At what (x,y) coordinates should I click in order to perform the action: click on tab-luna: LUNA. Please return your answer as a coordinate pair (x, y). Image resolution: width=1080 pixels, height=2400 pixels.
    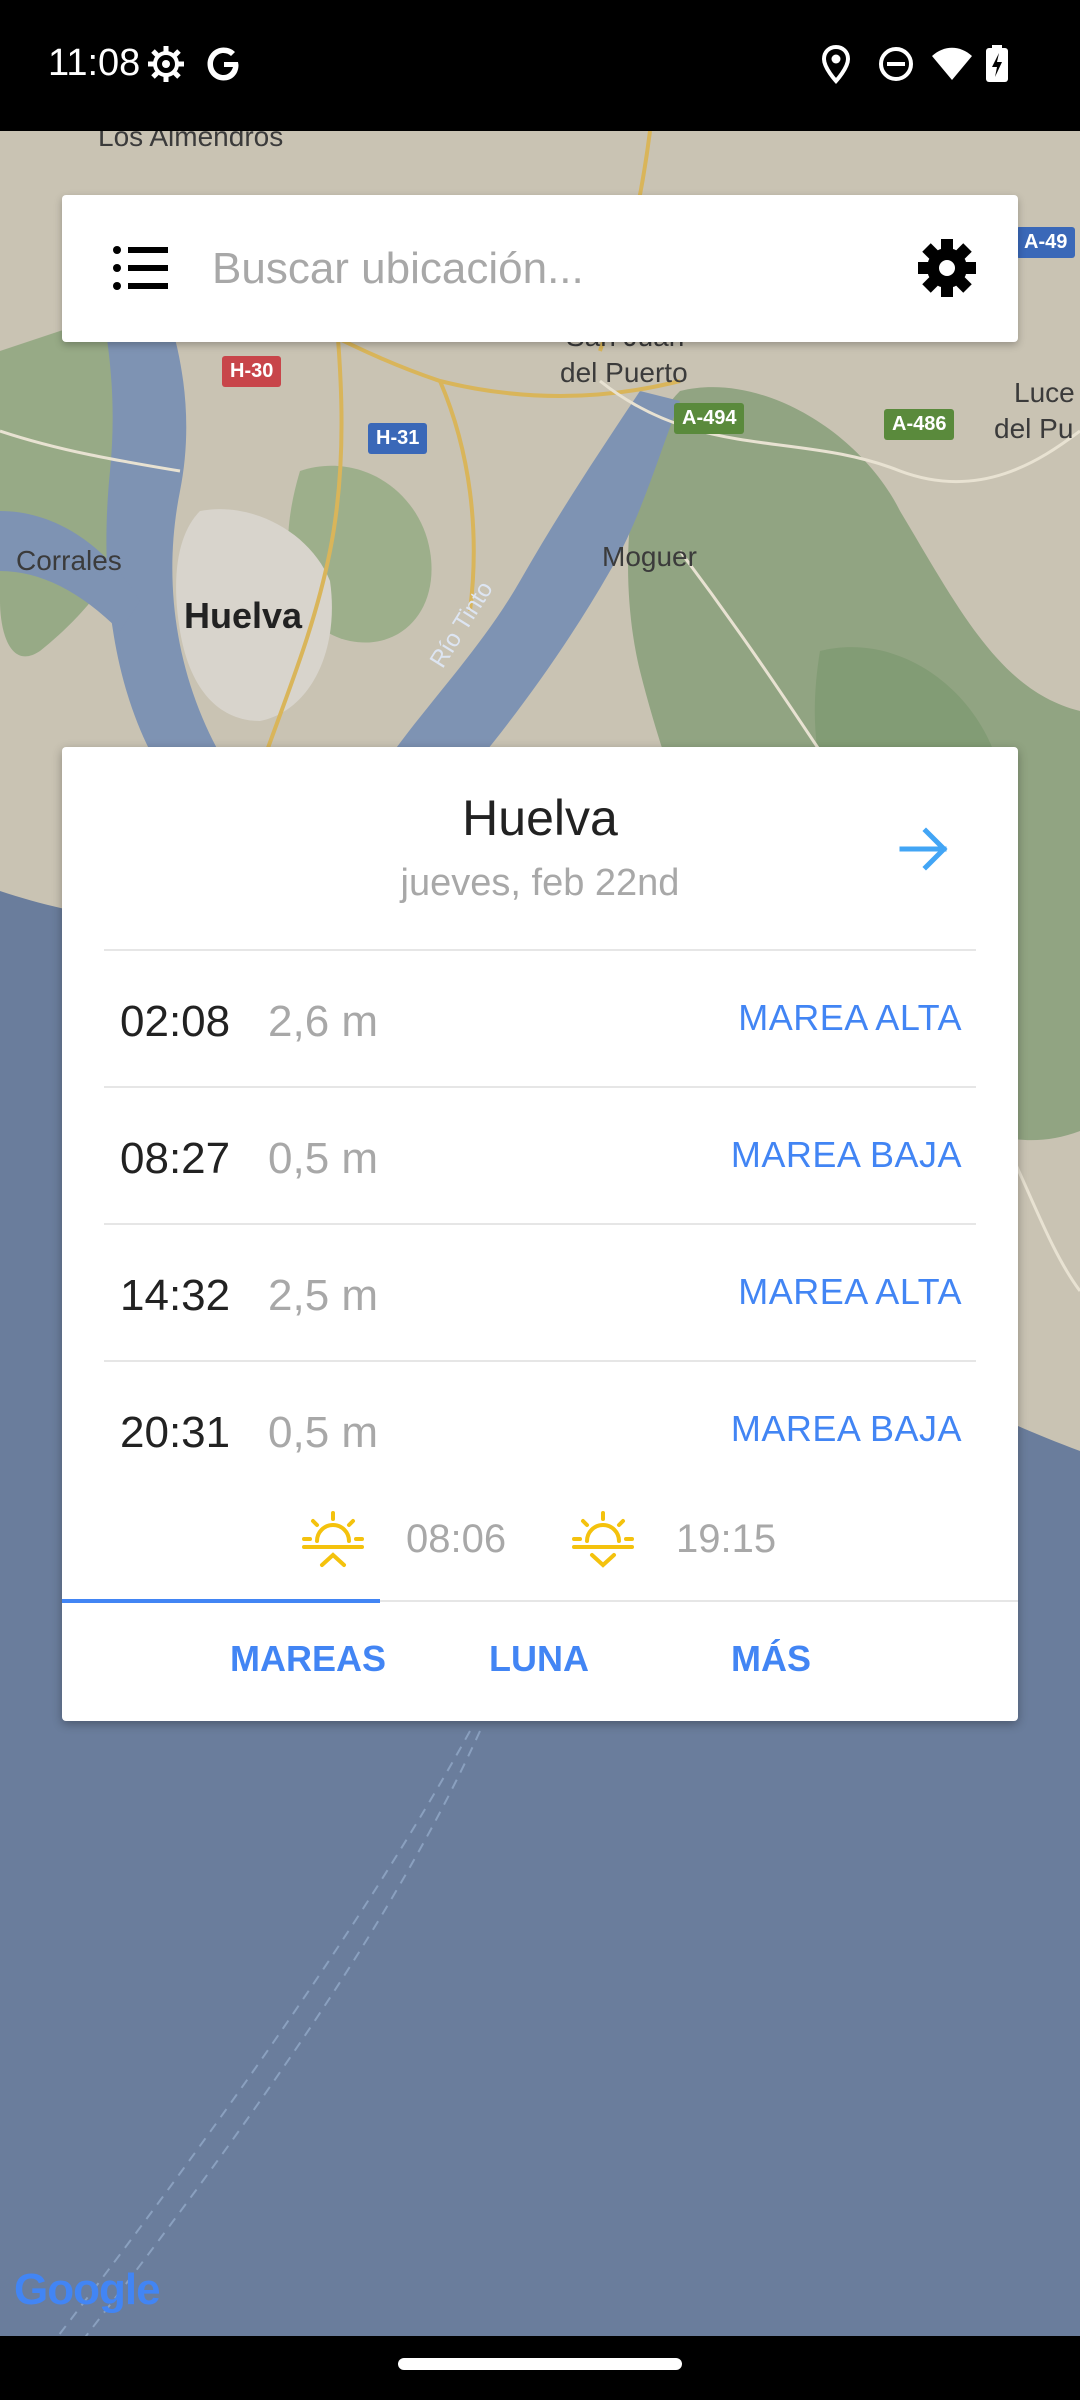
    Looking at the image, I should click on (539, 1659).